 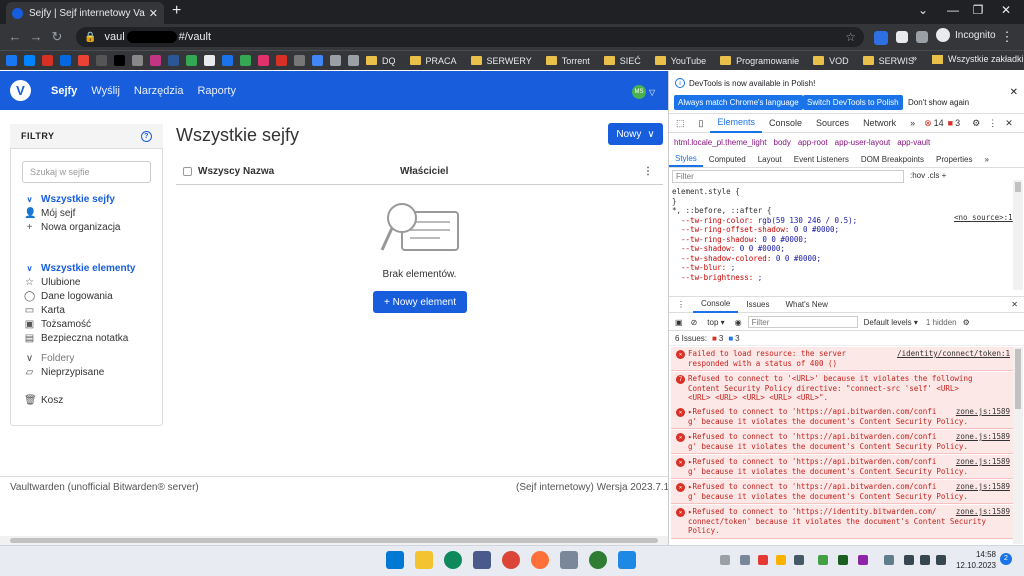 What do you see at coordinates (119, 60) in the screenshot?
I see `x-bookmark-icon` at bounding box center [119, 60].